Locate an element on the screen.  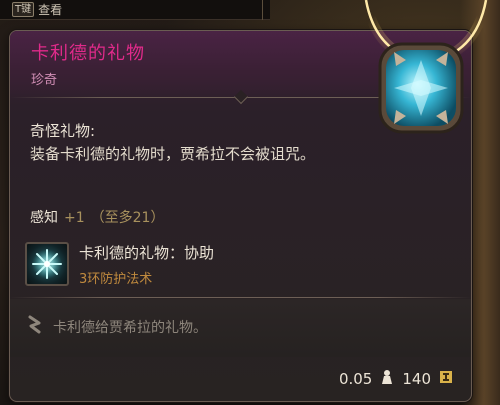
item-rarity: 珍奇 is located at coordinates (44, 80).